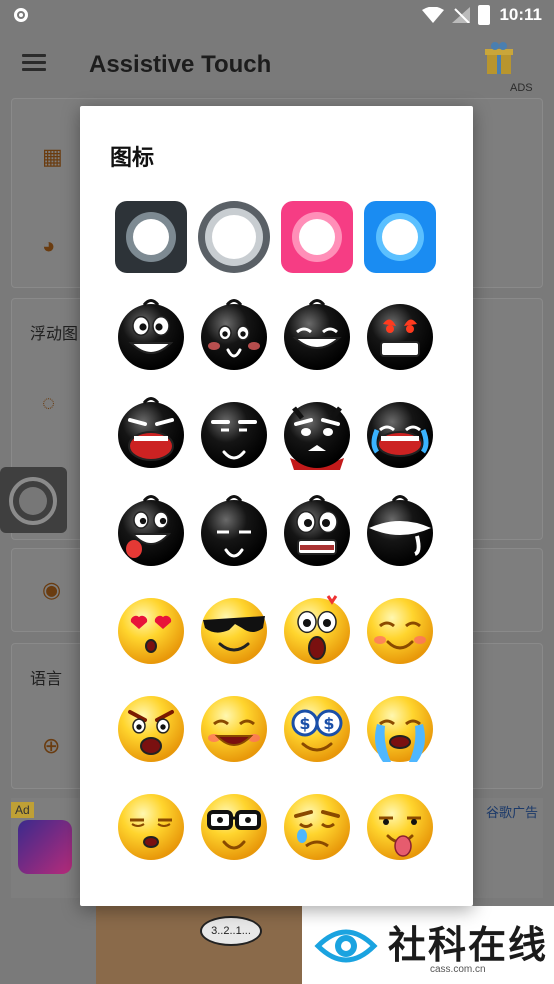 This screenshot has height=984, width=554. What do you see at coordinates (180, 64) in the screenshot?
I see `app-title: Assistive Touch` at bounding box center [180, 64].